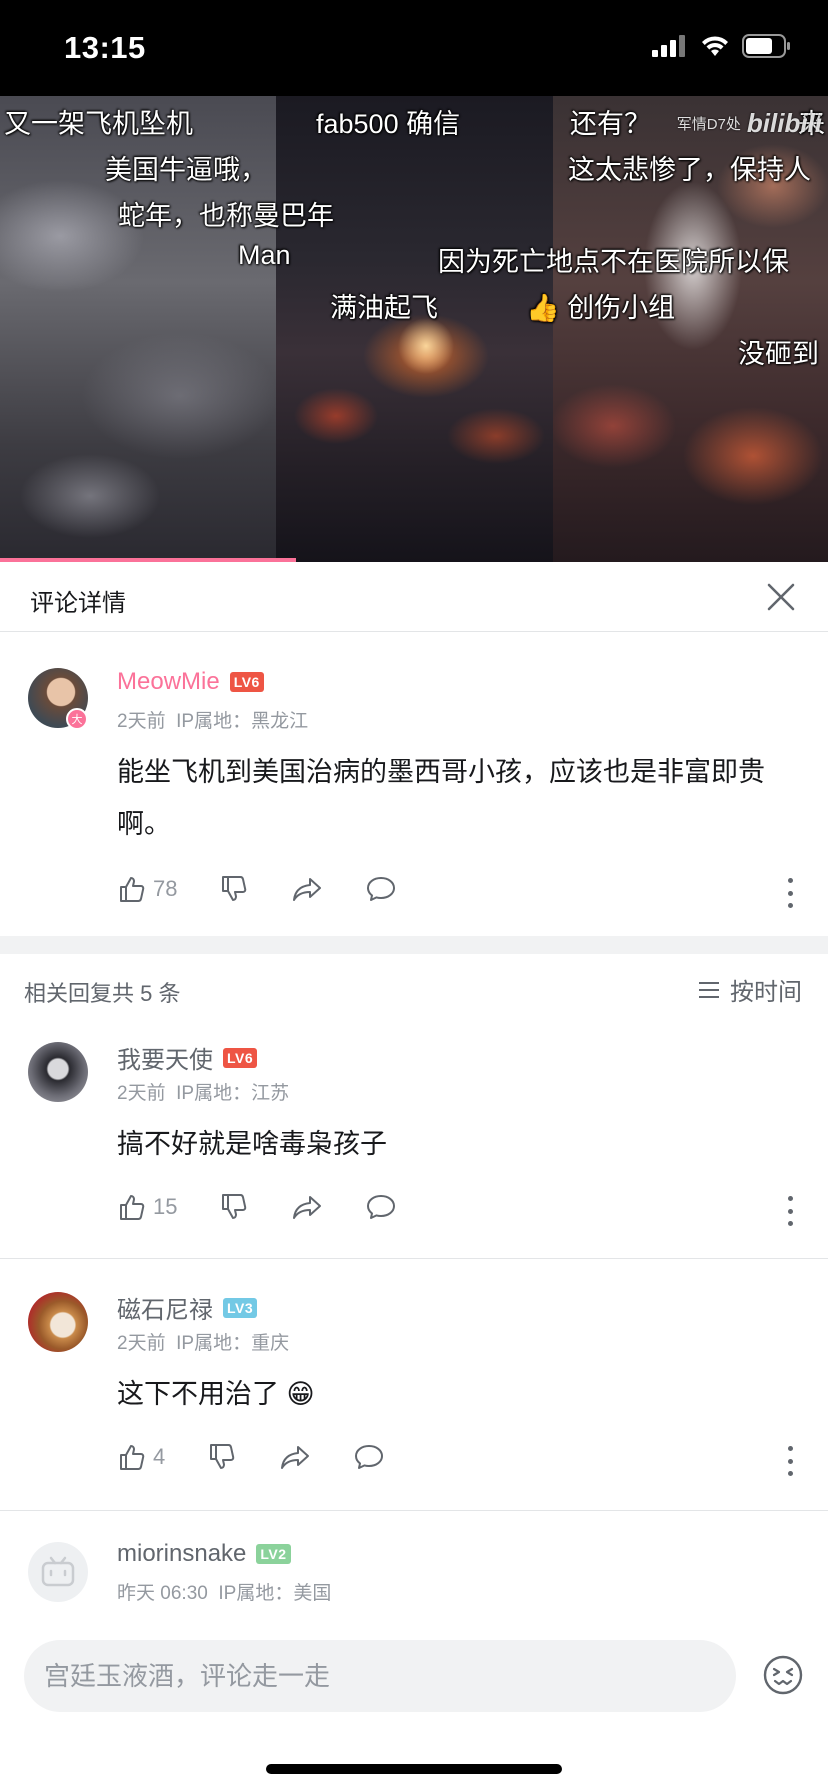 The image size is (828, 1792). What do you see at coordinates (165, 1057) in the screenshot?
I see `username: 我要天使` at bounding box center [165, 1057].